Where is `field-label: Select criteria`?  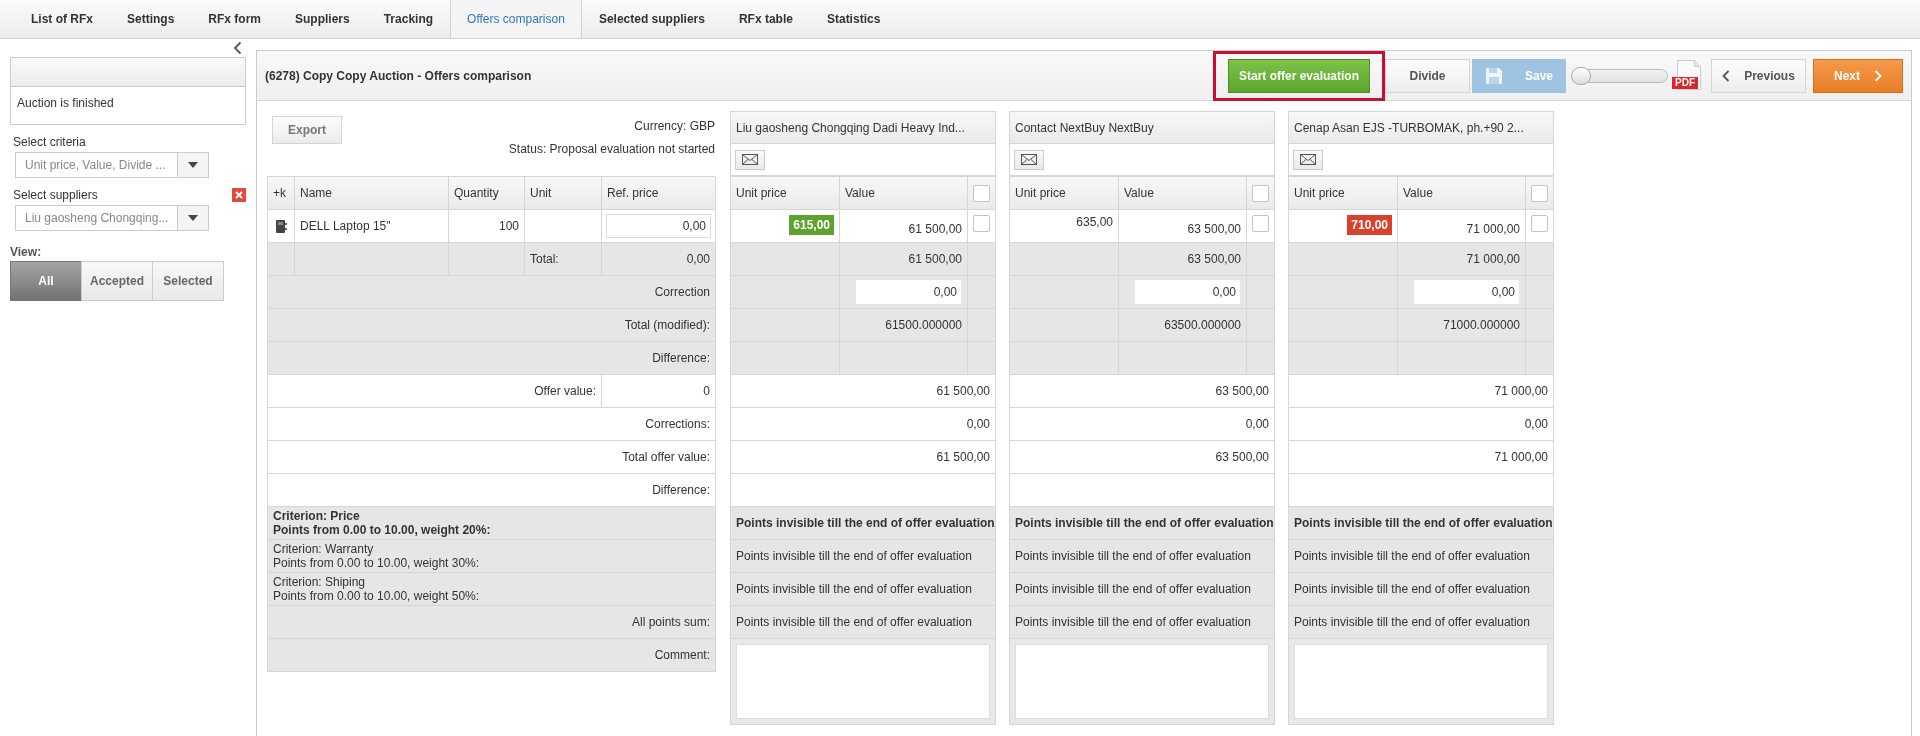
field-label: Select criteria is located at coordinates (50, 142).